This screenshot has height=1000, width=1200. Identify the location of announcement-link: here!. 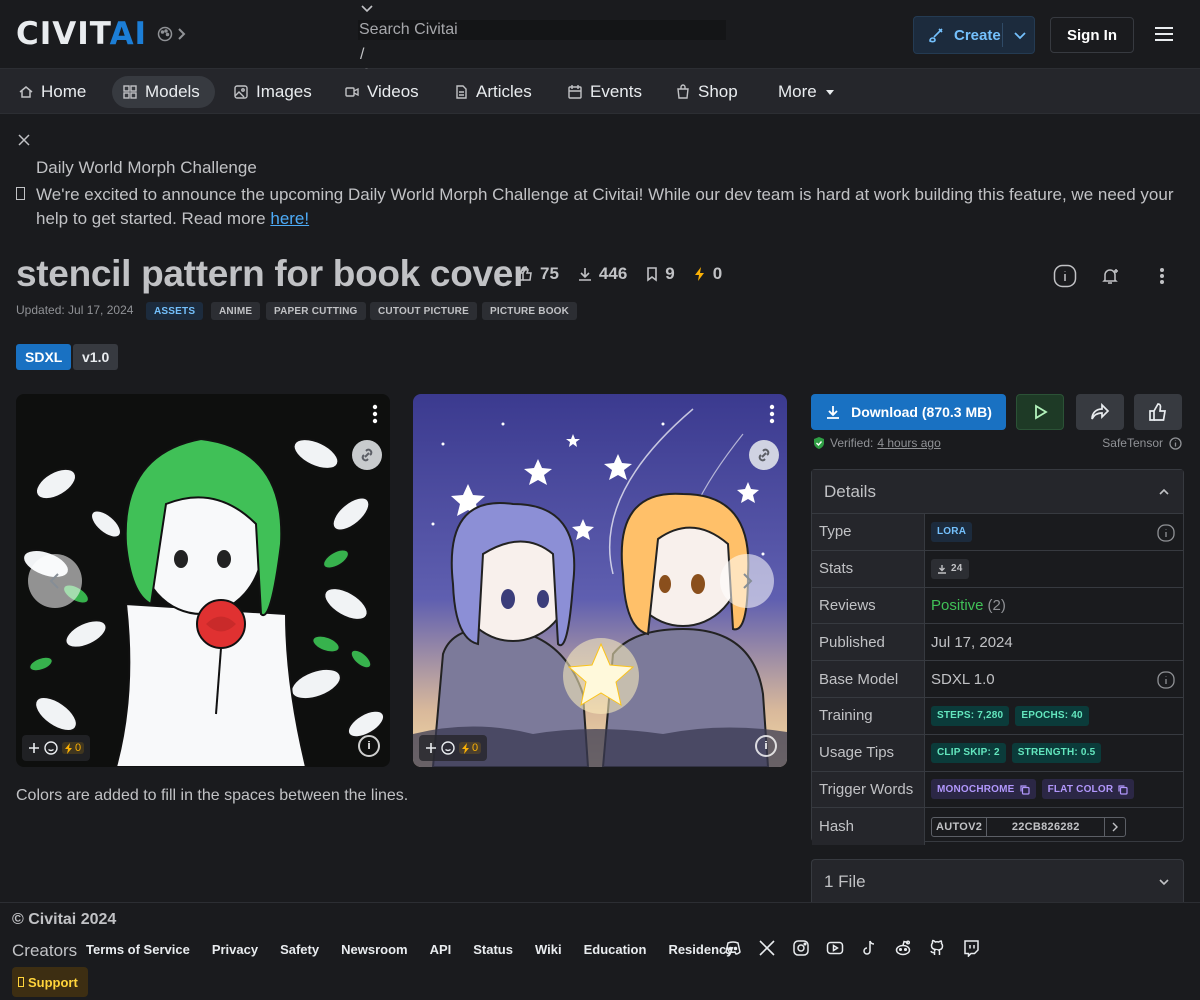
(289, 218).